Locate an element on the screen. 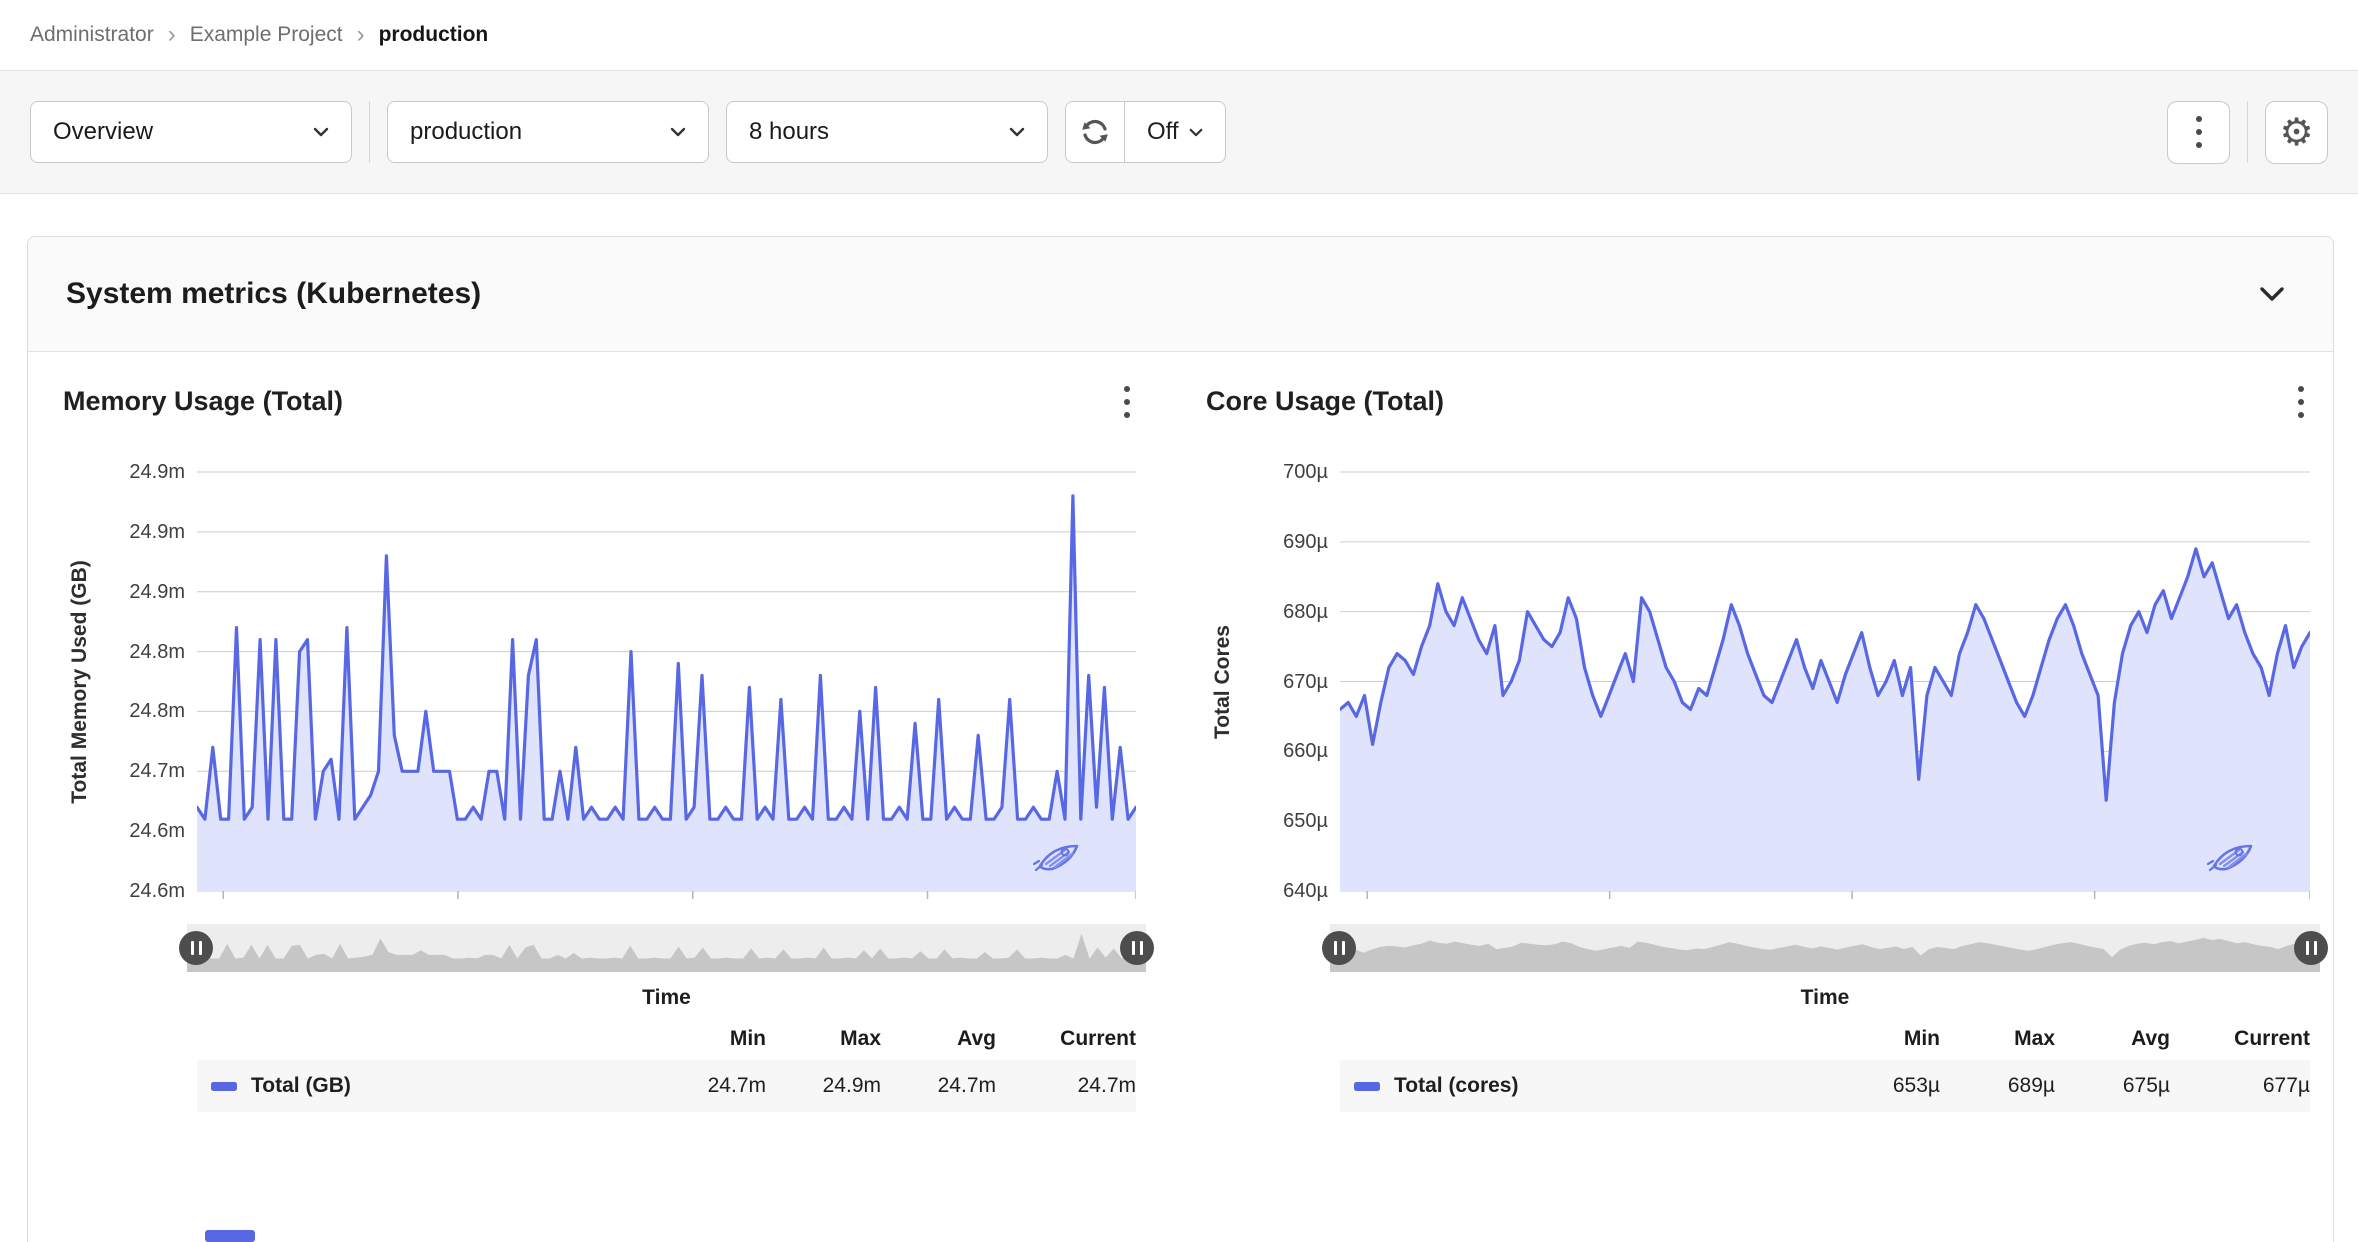  stat-min: 653µ is located at coordinates (1916, 1085).